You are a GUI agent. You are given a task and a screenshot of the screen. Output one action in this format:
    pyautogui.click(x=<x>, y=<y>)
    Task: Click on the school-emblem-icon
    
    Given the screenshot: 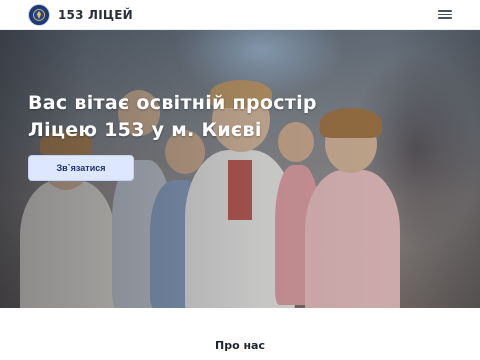 What is the action you would take?
    pyautogui.click(x=39, y=14)
    